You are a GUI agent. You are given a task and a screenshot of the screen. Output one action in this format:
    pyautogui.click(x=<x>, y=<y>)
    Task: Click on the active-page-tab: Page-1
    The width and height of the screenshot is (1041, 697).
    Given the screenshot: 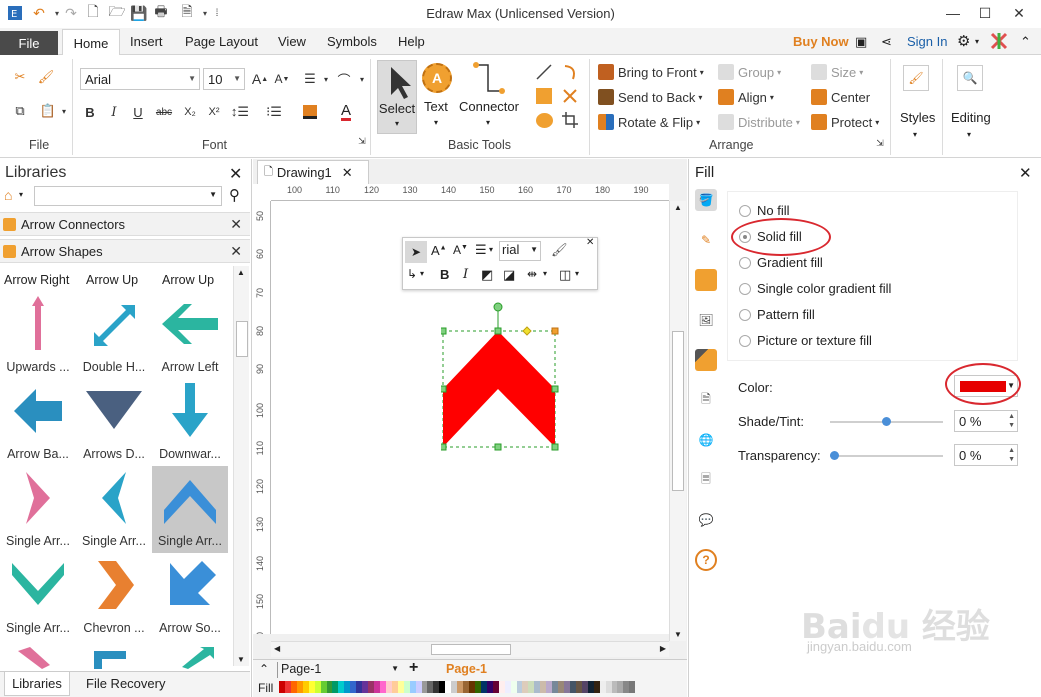 What is the action you would take?
    pyautogui.click(x=466, y=669)
    